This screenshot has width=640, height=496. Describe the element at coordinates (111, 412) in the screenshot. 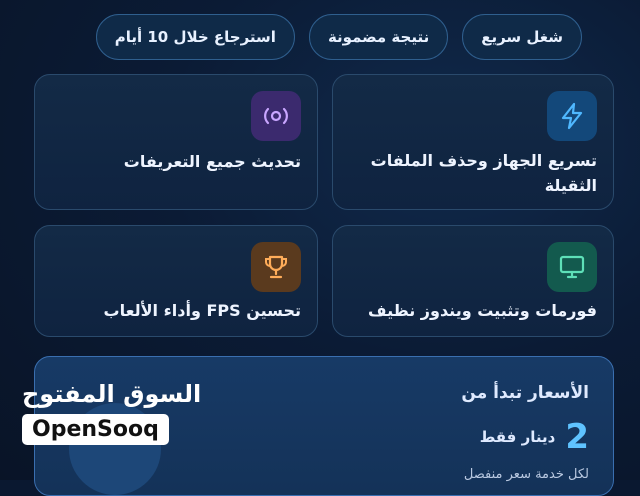

I see `opensooq-watermark: السوق المفتوح OpenSooq` at that location.